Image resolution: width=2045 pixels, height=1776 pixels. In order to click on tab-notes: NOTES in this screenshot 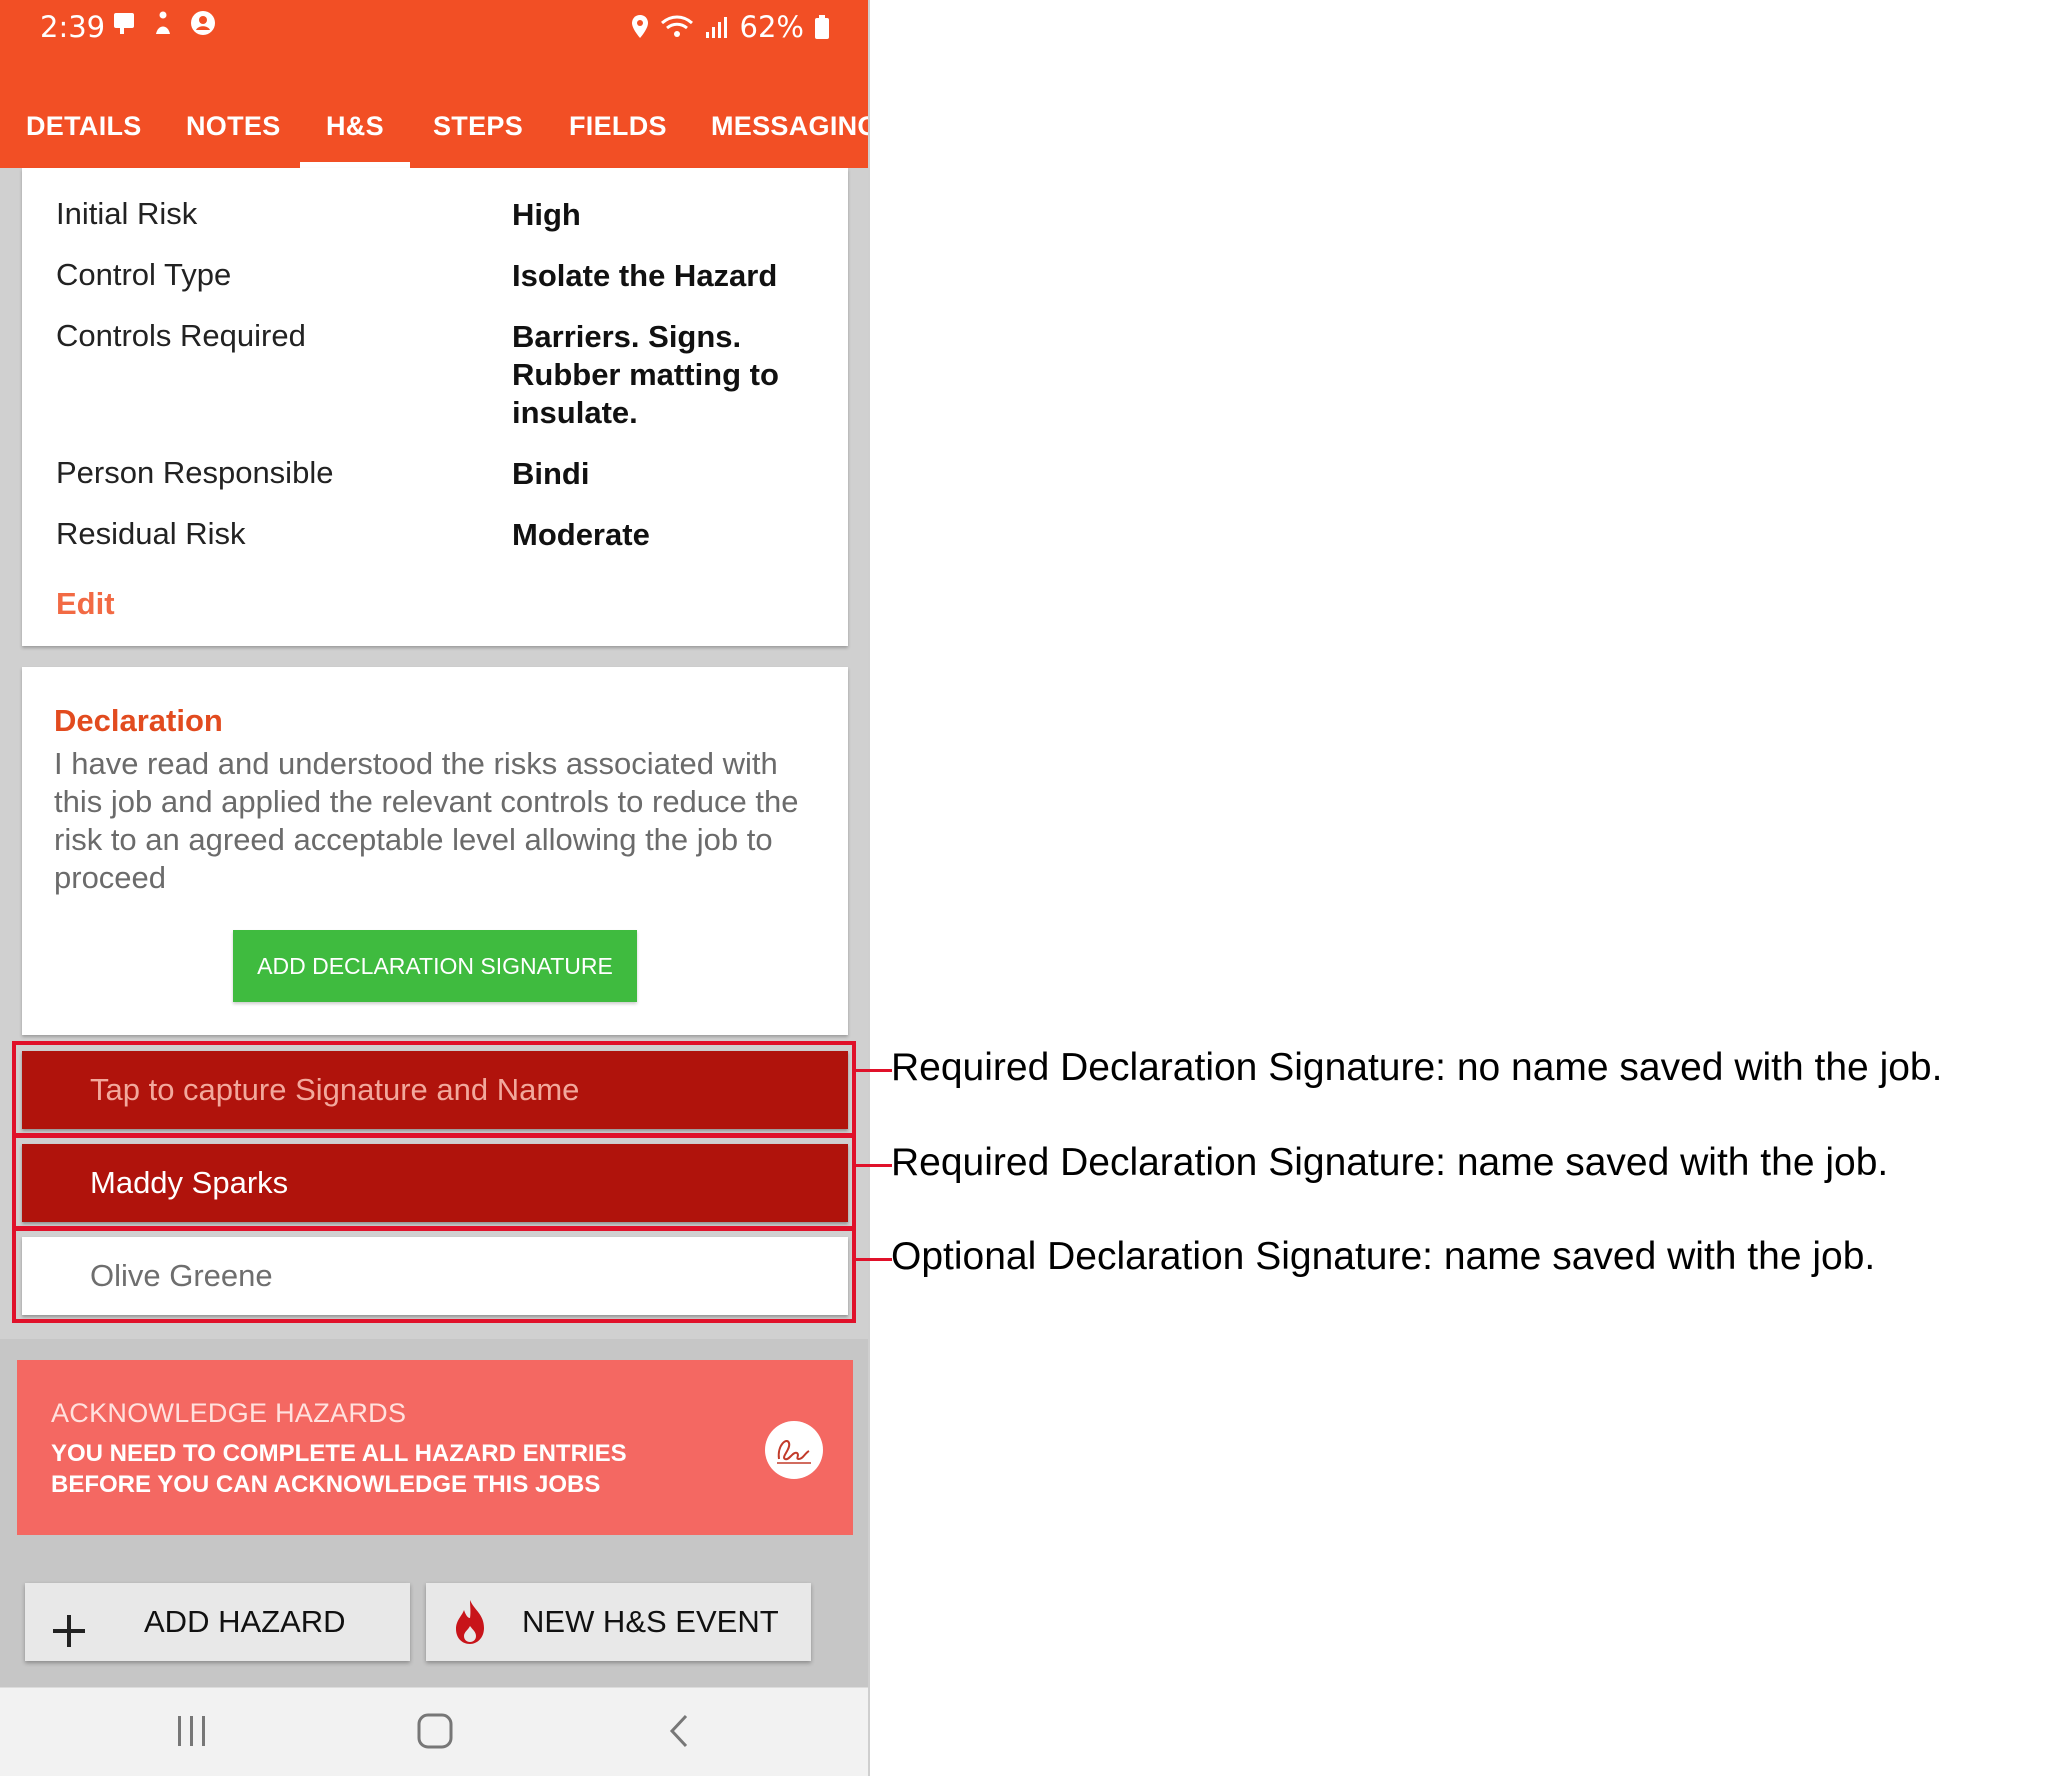, I will do `click(233, 135)`.